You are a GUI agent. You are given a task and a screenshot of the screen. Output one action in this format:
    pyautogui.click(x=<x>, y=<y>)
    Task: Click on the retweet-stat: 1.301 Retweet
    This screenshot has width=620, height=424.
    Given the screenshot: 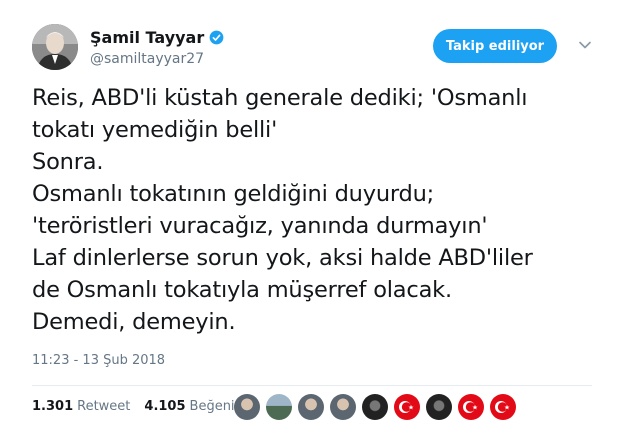 What is the action you would take?
    pyautogui.click(x=81, y=406)
    